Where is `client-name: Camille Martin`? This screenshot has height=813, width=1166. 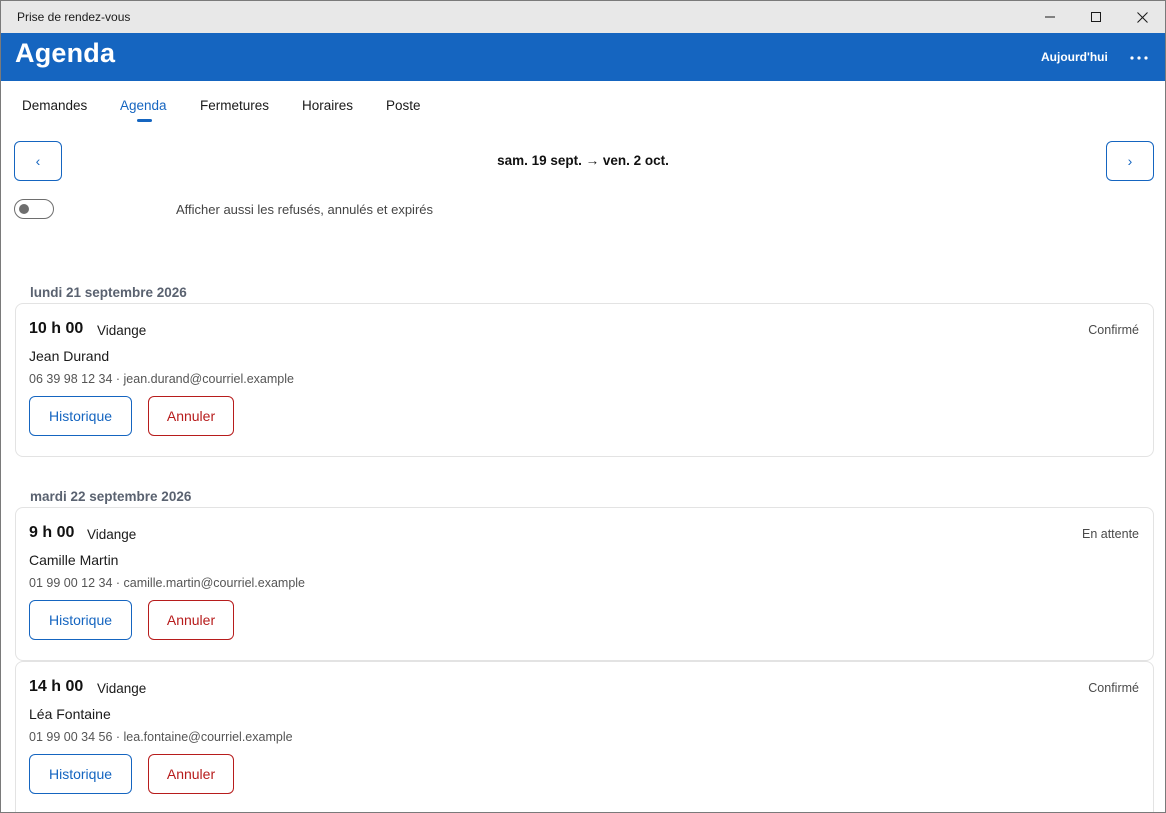
client-name: Camille Martin is located at coordinates (74, 560).